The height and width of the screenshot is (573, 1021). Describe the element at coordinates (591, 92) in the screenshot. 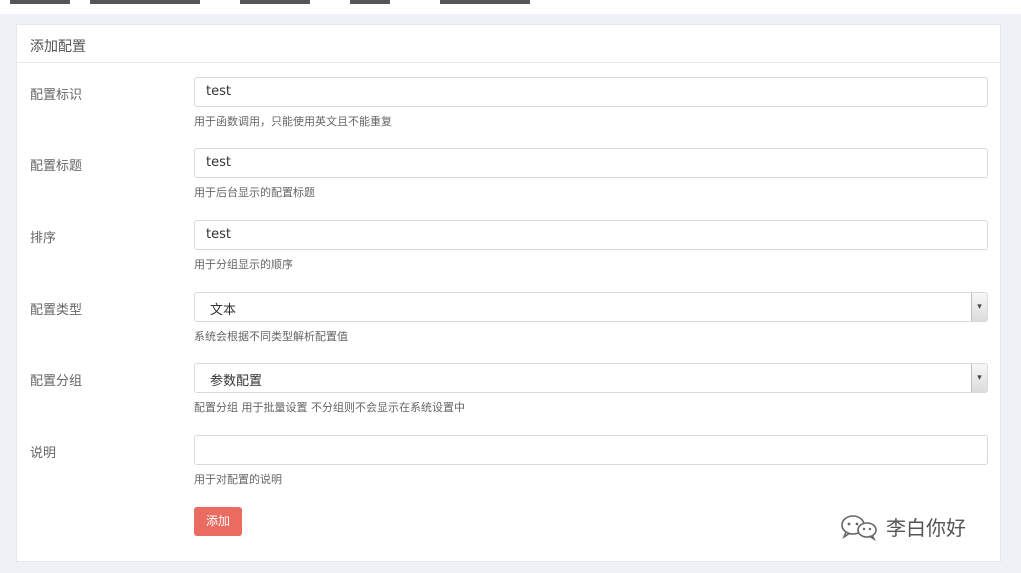

I see `config-key-input: test` at that location.